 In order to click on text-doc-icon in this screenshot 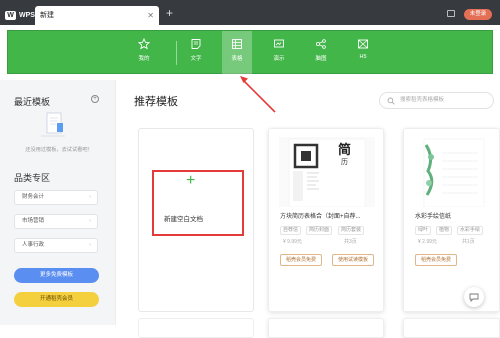, I will do `click(196, 44)`.